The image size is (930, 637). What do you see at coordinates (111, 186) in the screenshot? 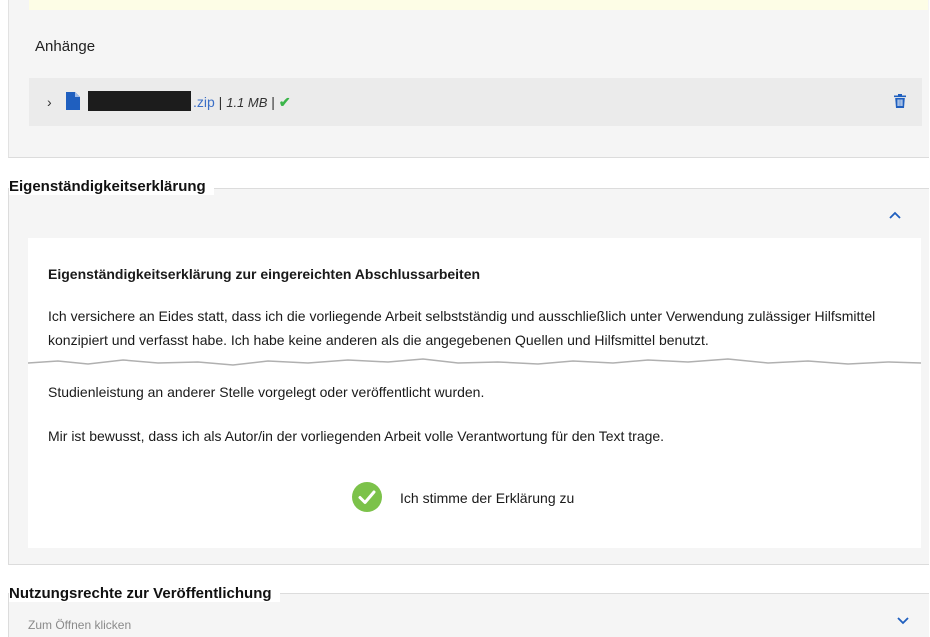
I see `declaration-section-title: Eigenständigkeitserklärung` at bounding box center [111, 186].